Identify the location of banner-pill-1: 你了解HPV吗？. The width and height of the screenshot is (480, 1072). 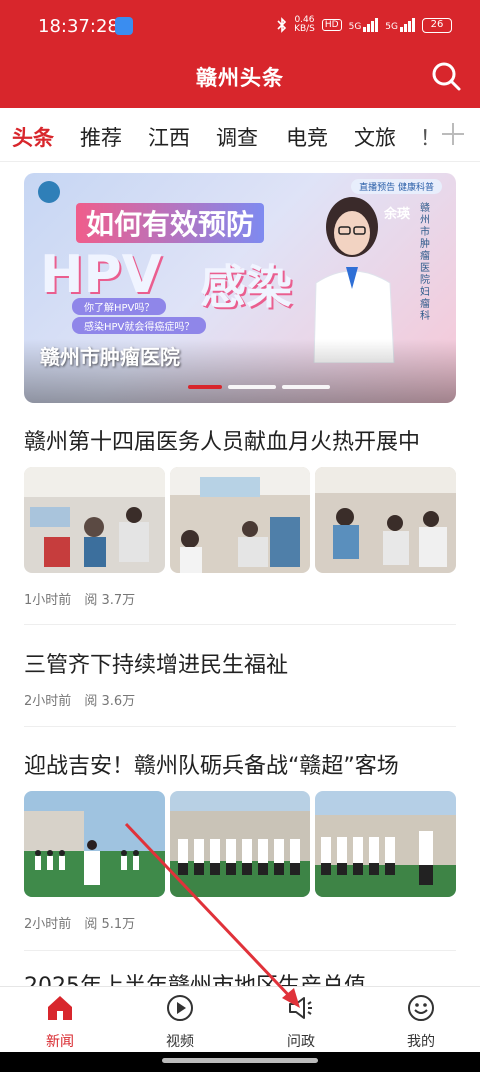
(119, 306).